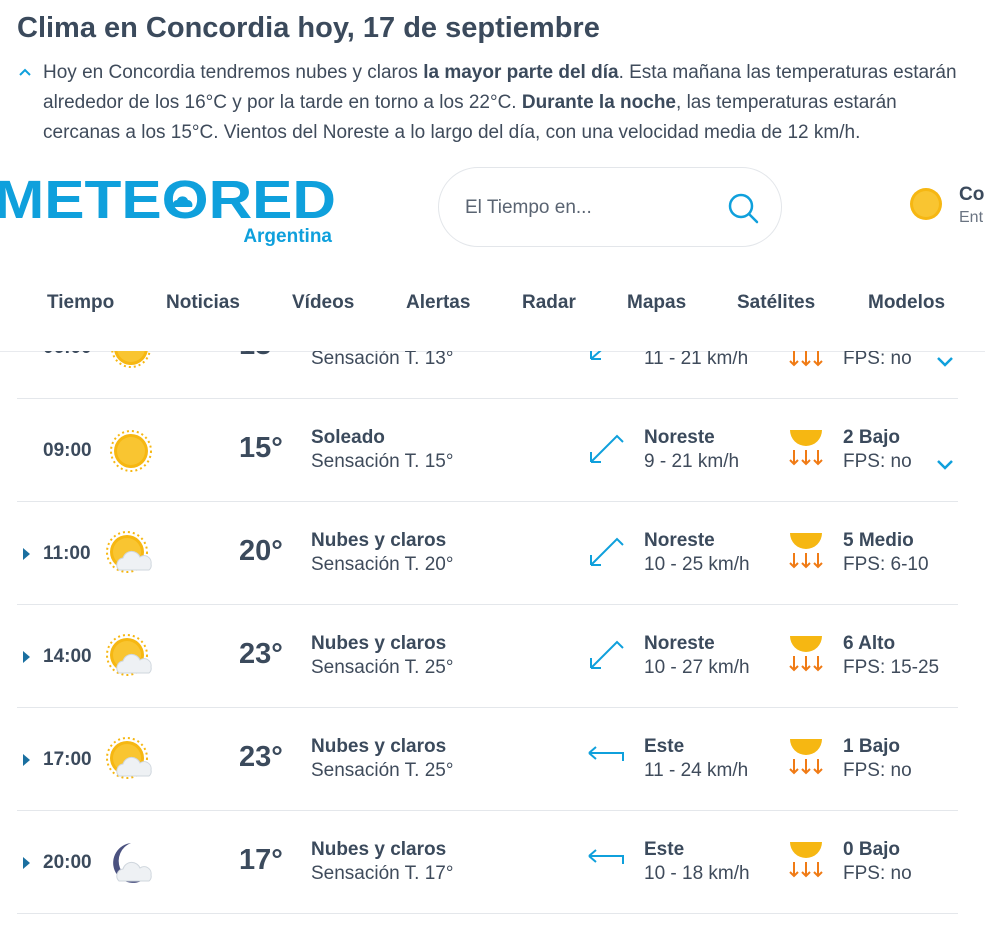 This screenshot has width=985, height=942. What do you see at coordinates (878, 540) in the screenshot?
I see `hour-uv-index: 5 Medio` at bounding box center [878, 540].